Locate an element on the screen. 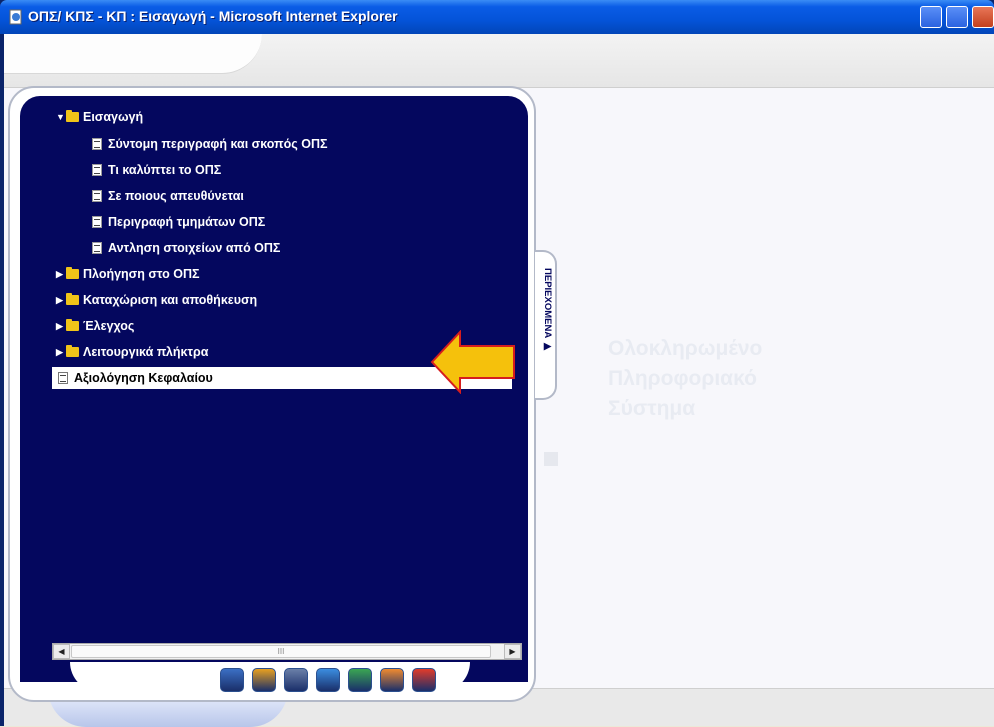  watermark-text: Ολοκληρωμένο Πληροφοριακό Σύστημα is located at coordinates (685, 379).